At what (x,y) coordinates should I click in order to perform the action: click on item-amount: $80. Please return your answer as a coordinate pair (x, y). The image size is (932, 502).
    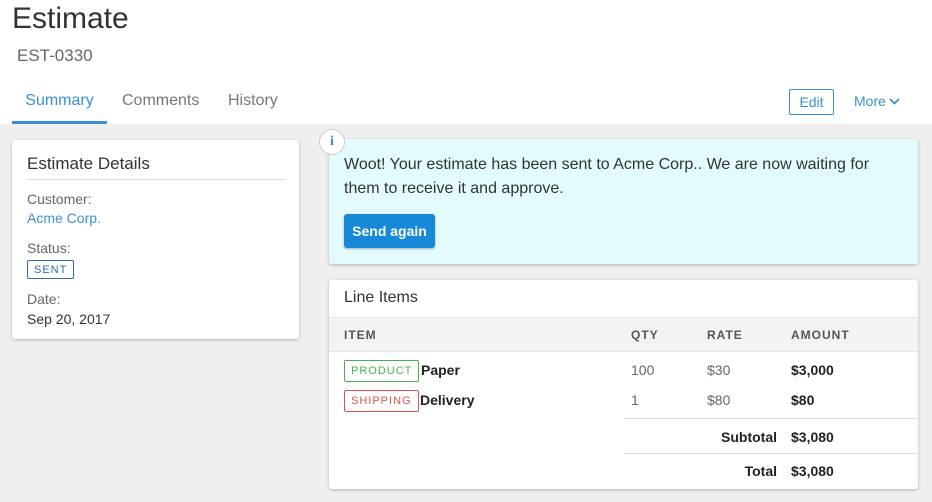
    Looking at the image, I should click on (803, 400).